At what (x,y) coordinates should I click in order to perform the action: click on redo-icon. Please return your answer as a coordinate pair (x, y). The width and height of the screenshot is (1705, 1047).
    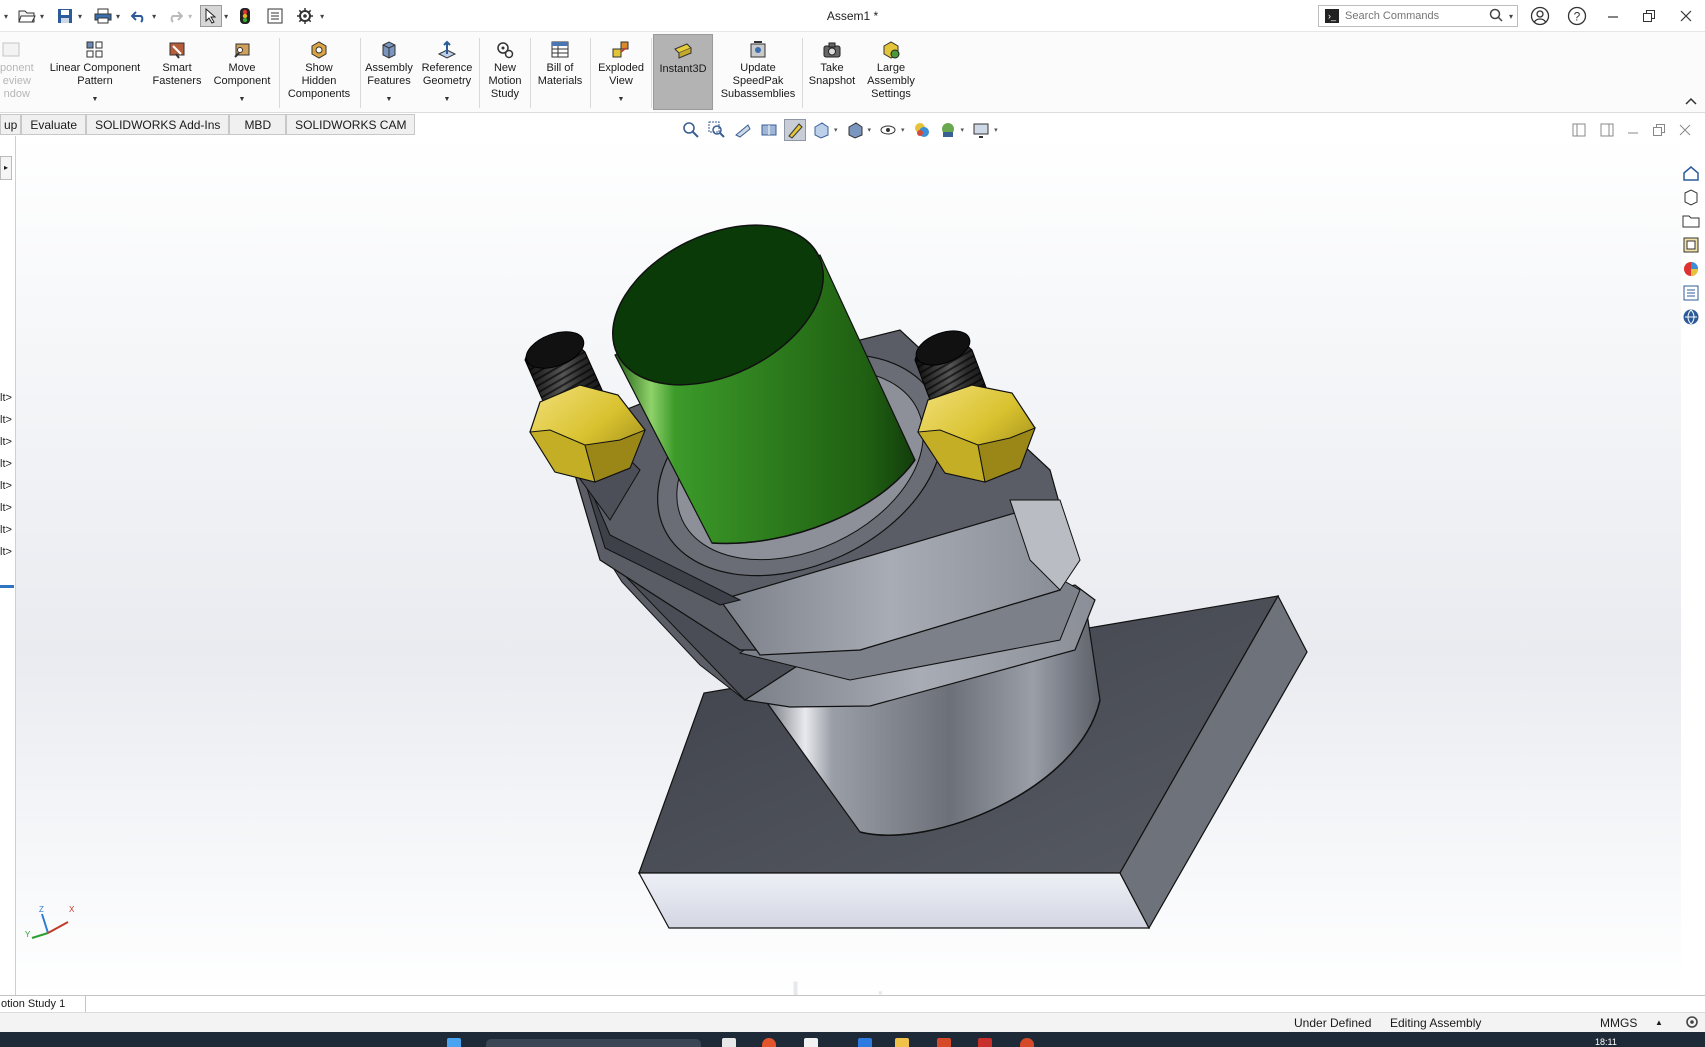
    Looking at the image, I should click on (175, 16).